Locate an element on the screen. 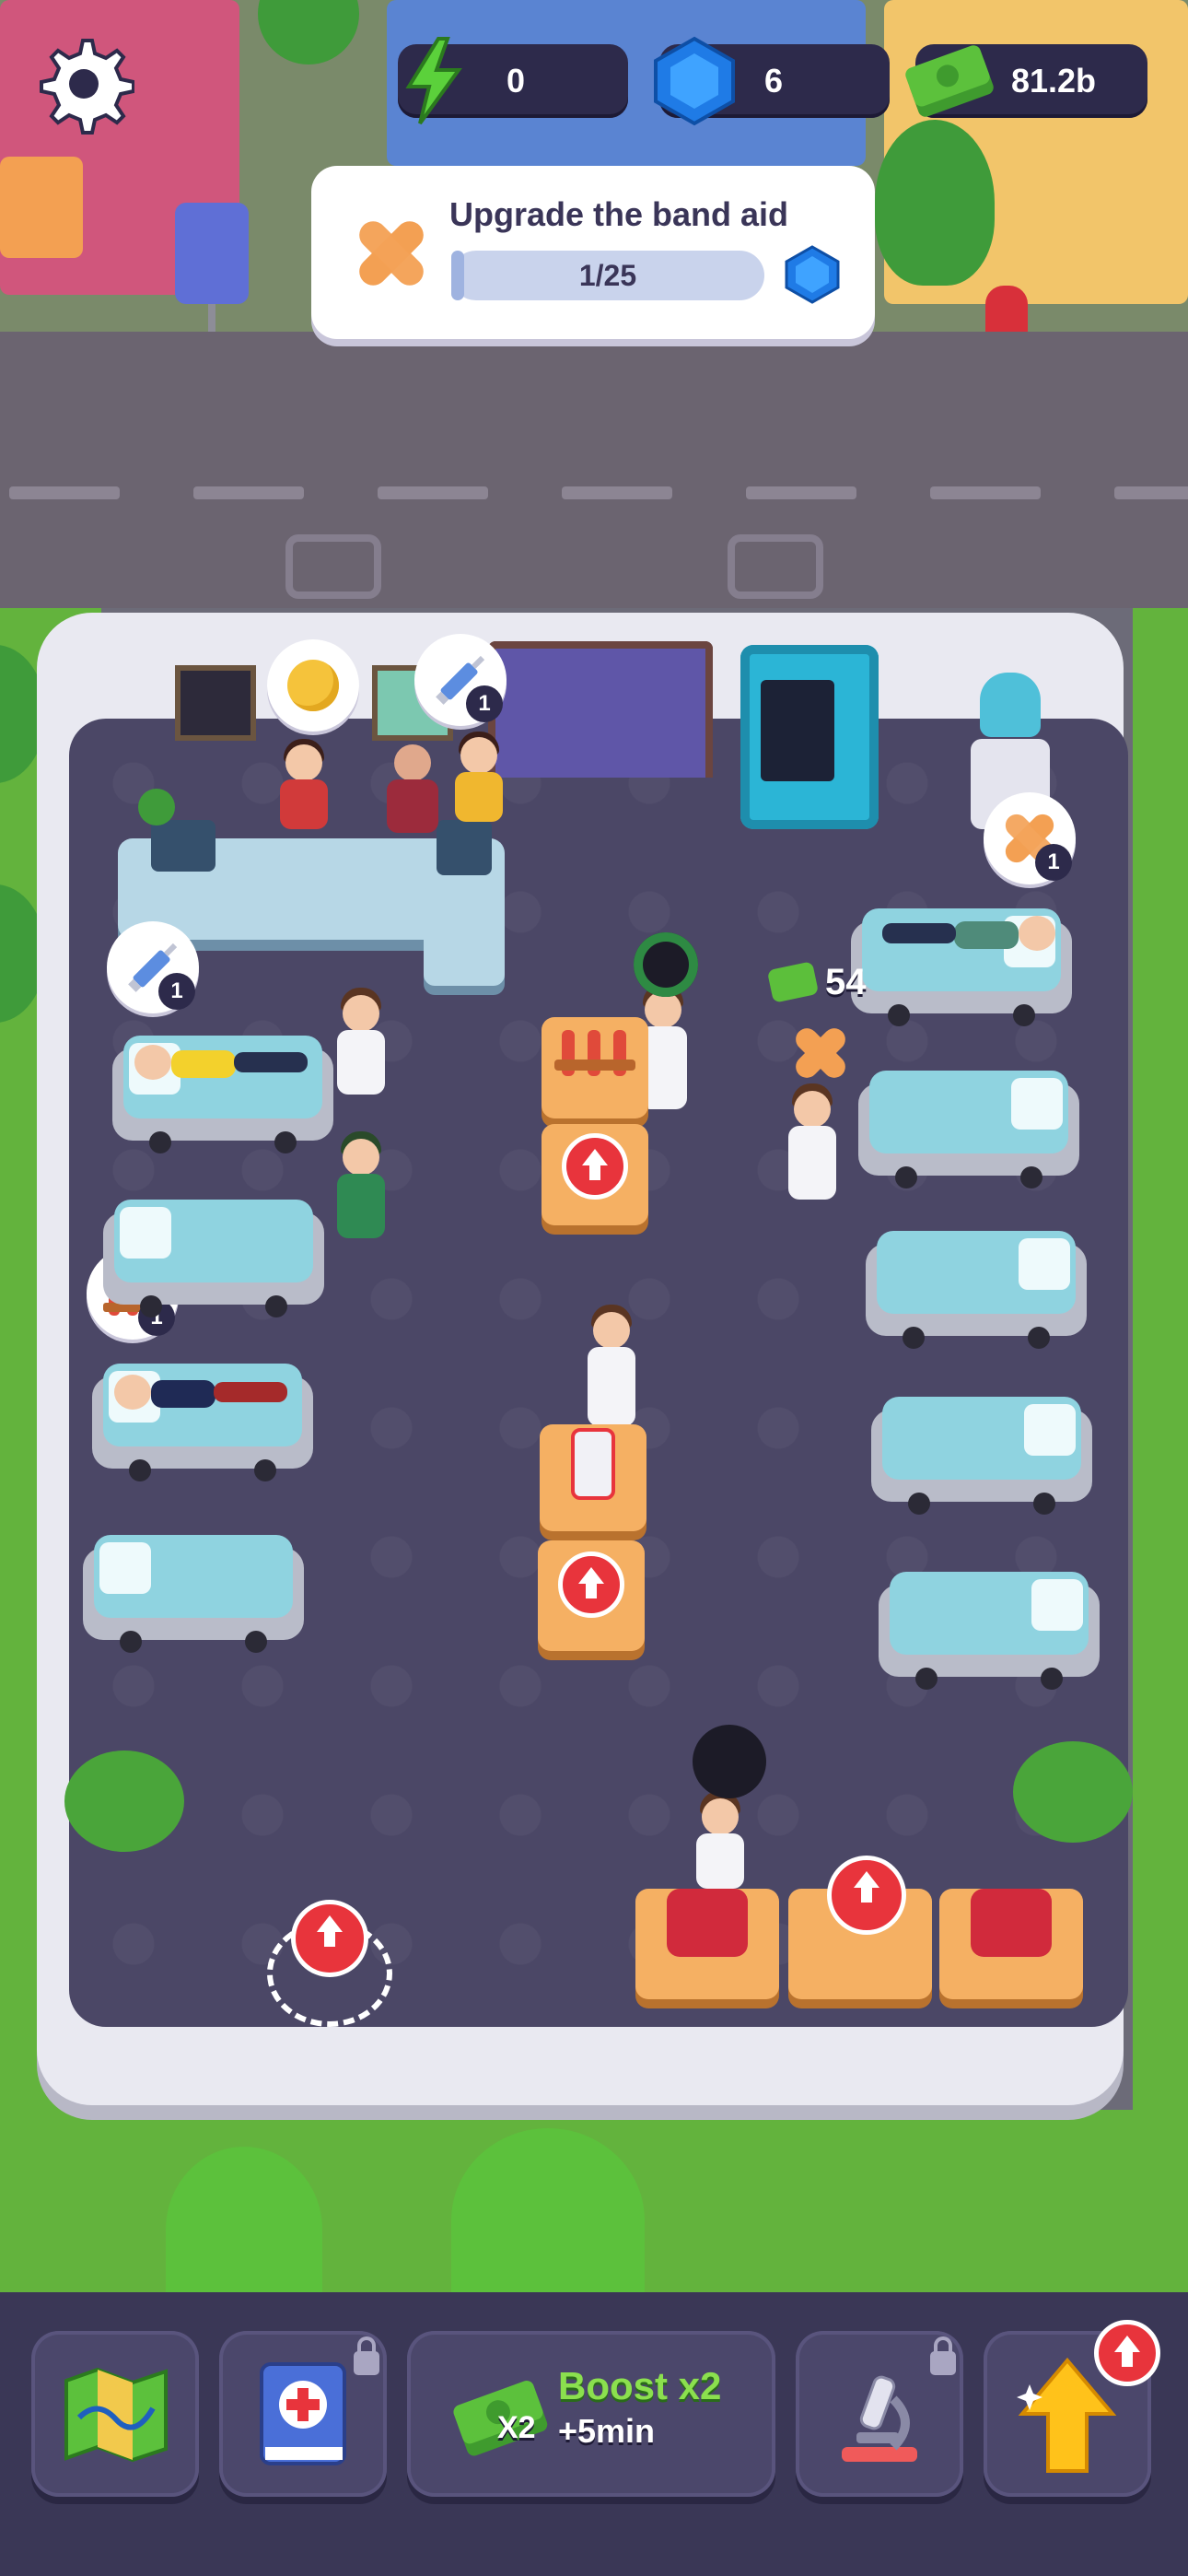  microscope-icon is located at coordinates (879, 2418).